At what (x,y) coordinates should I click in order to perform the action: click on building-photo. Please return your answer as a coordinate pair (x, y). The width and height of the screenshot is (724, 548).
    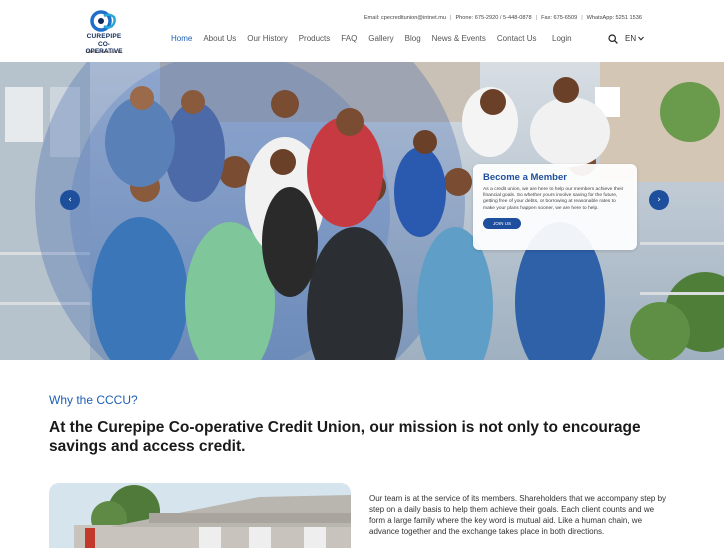
    Looking at the image, I should click on (200, 515).